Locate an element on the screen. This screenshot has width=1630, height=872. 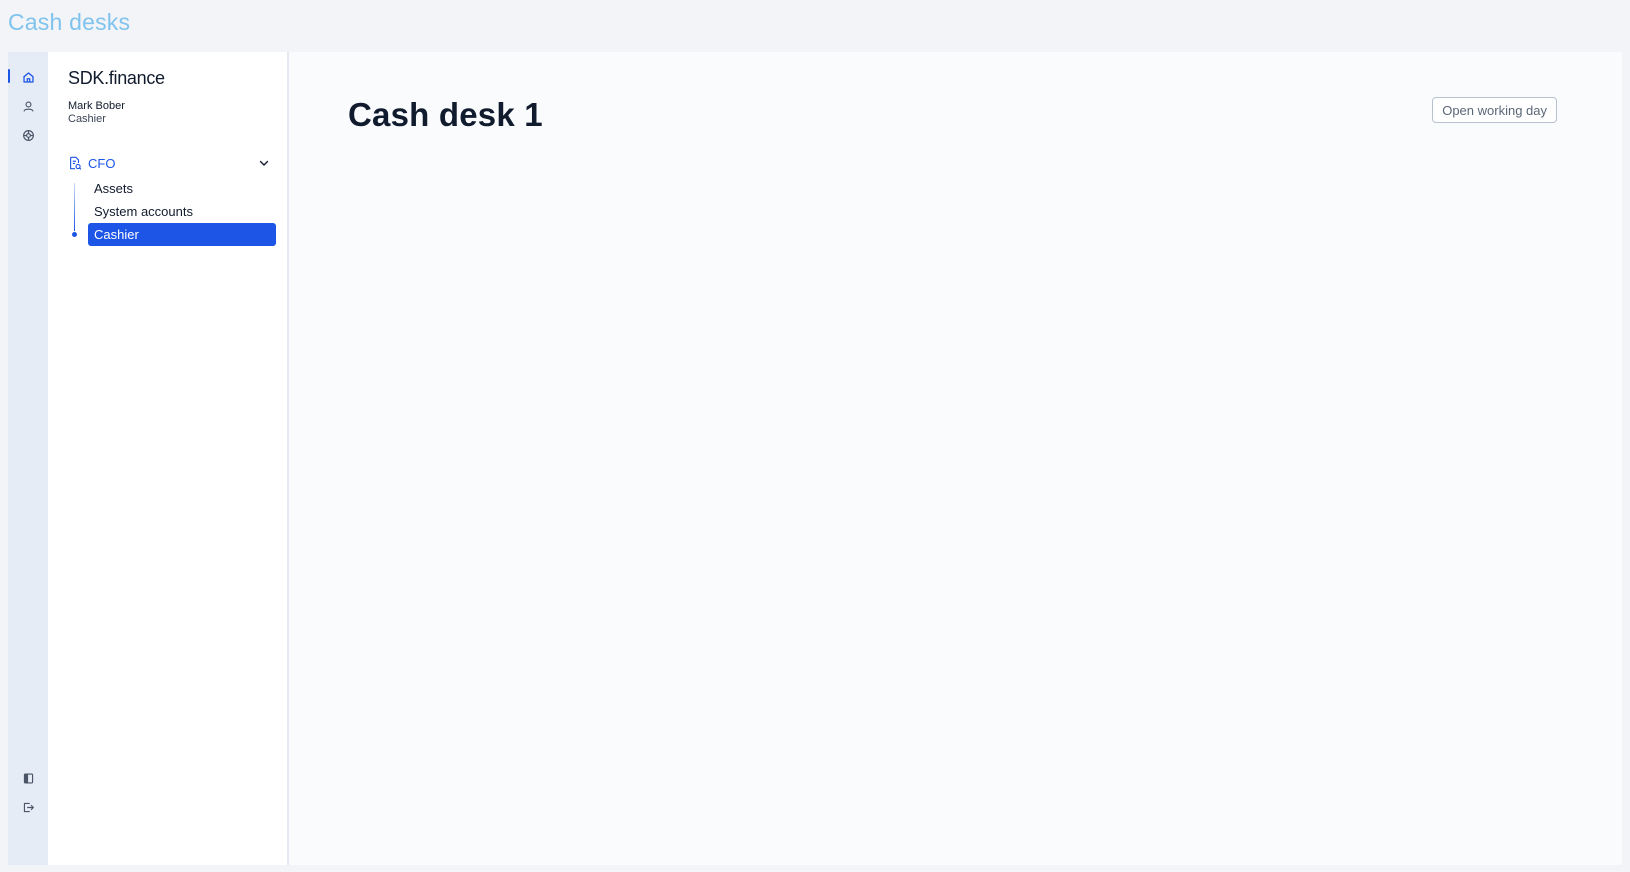
nav-item-assets: Assets is located at coordinates (182, 188).